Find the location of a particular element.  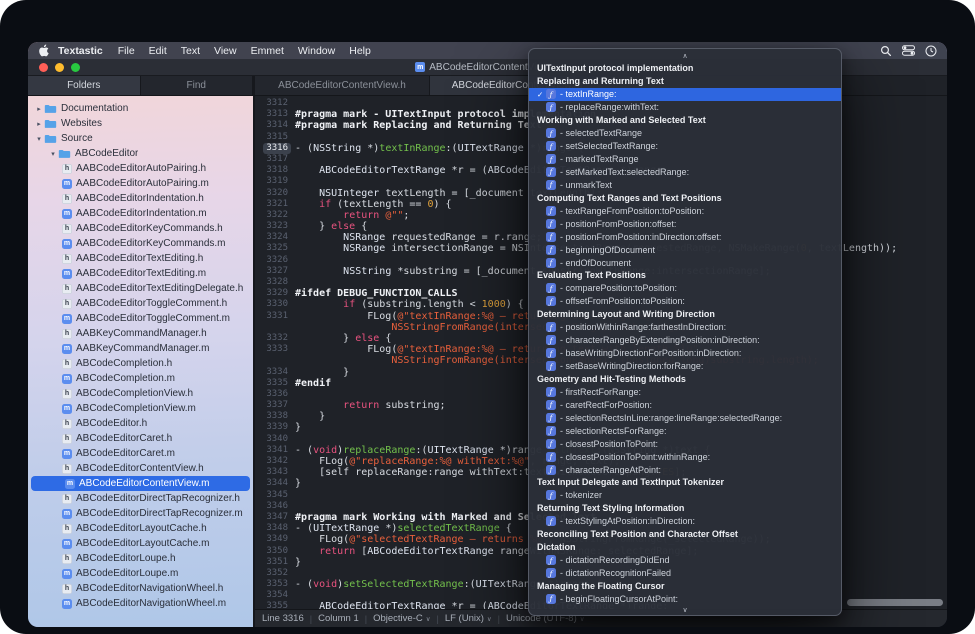

status-dropdown: LF (Unix) ∨ is located at coordinates (468, 618).